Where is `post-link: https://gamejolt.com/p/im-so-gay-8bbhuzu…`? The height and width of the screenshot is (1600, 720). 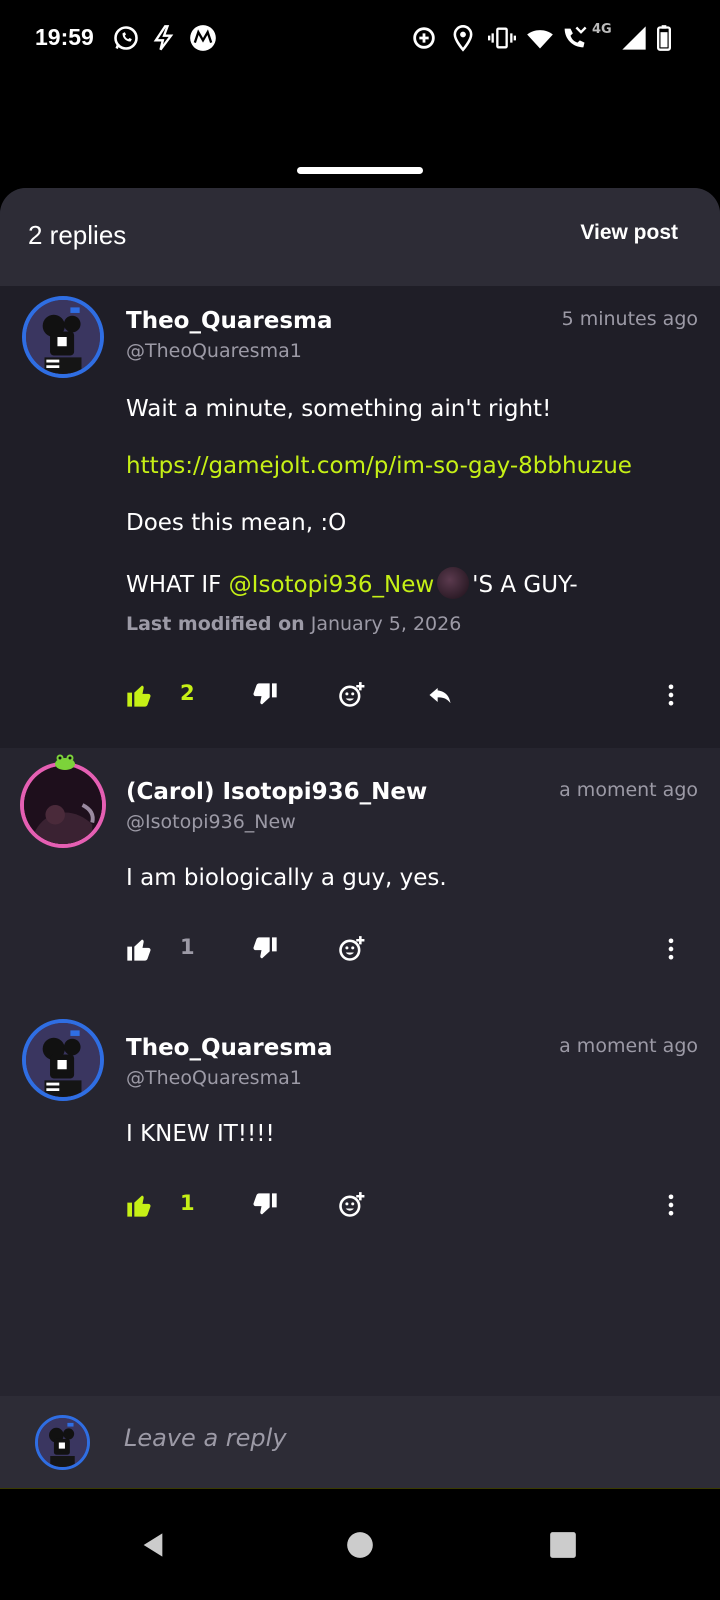 post-link: https://gamejolt.com/p/im-so-gay-8bbhuzu… is located at coordinates (379, 466).